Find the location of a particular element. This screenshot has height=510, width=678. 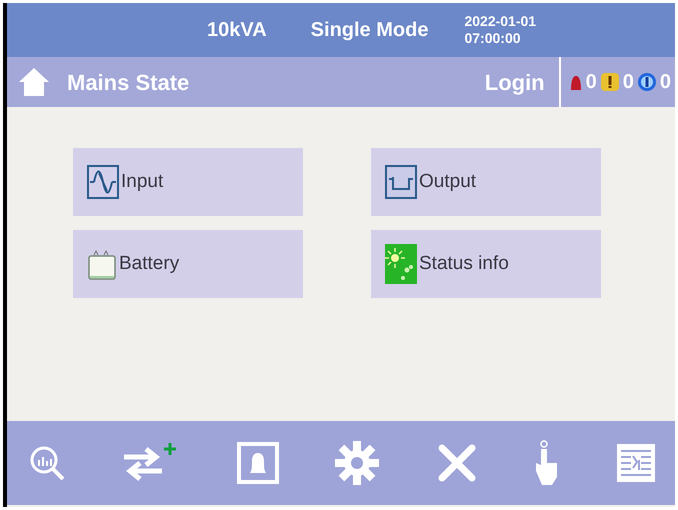

menu-button: Status info is located at coordinates (486, 264).